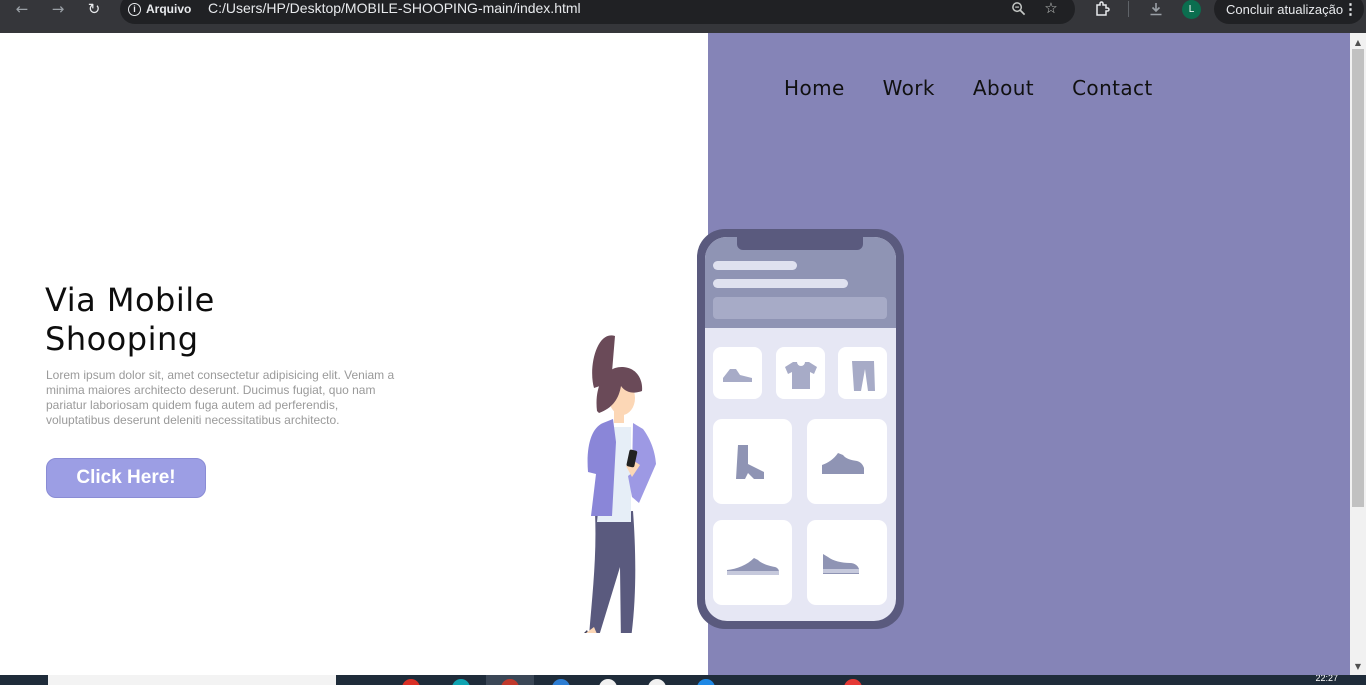  I want to click on main-nav: Home Work About Contact, so click(987, 88).